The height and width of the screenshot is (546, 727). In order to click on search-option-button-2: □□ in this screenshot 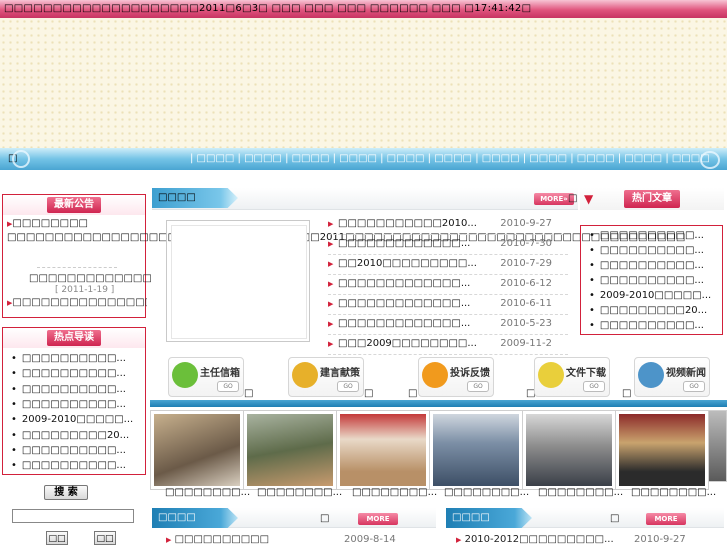, I will do `click(105, 538)`.